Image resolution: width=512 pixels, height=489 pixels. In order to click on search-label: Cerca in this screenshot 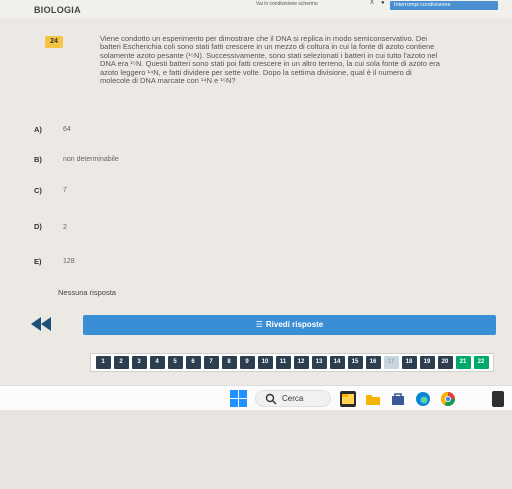, I will do `click(293, 398)`.